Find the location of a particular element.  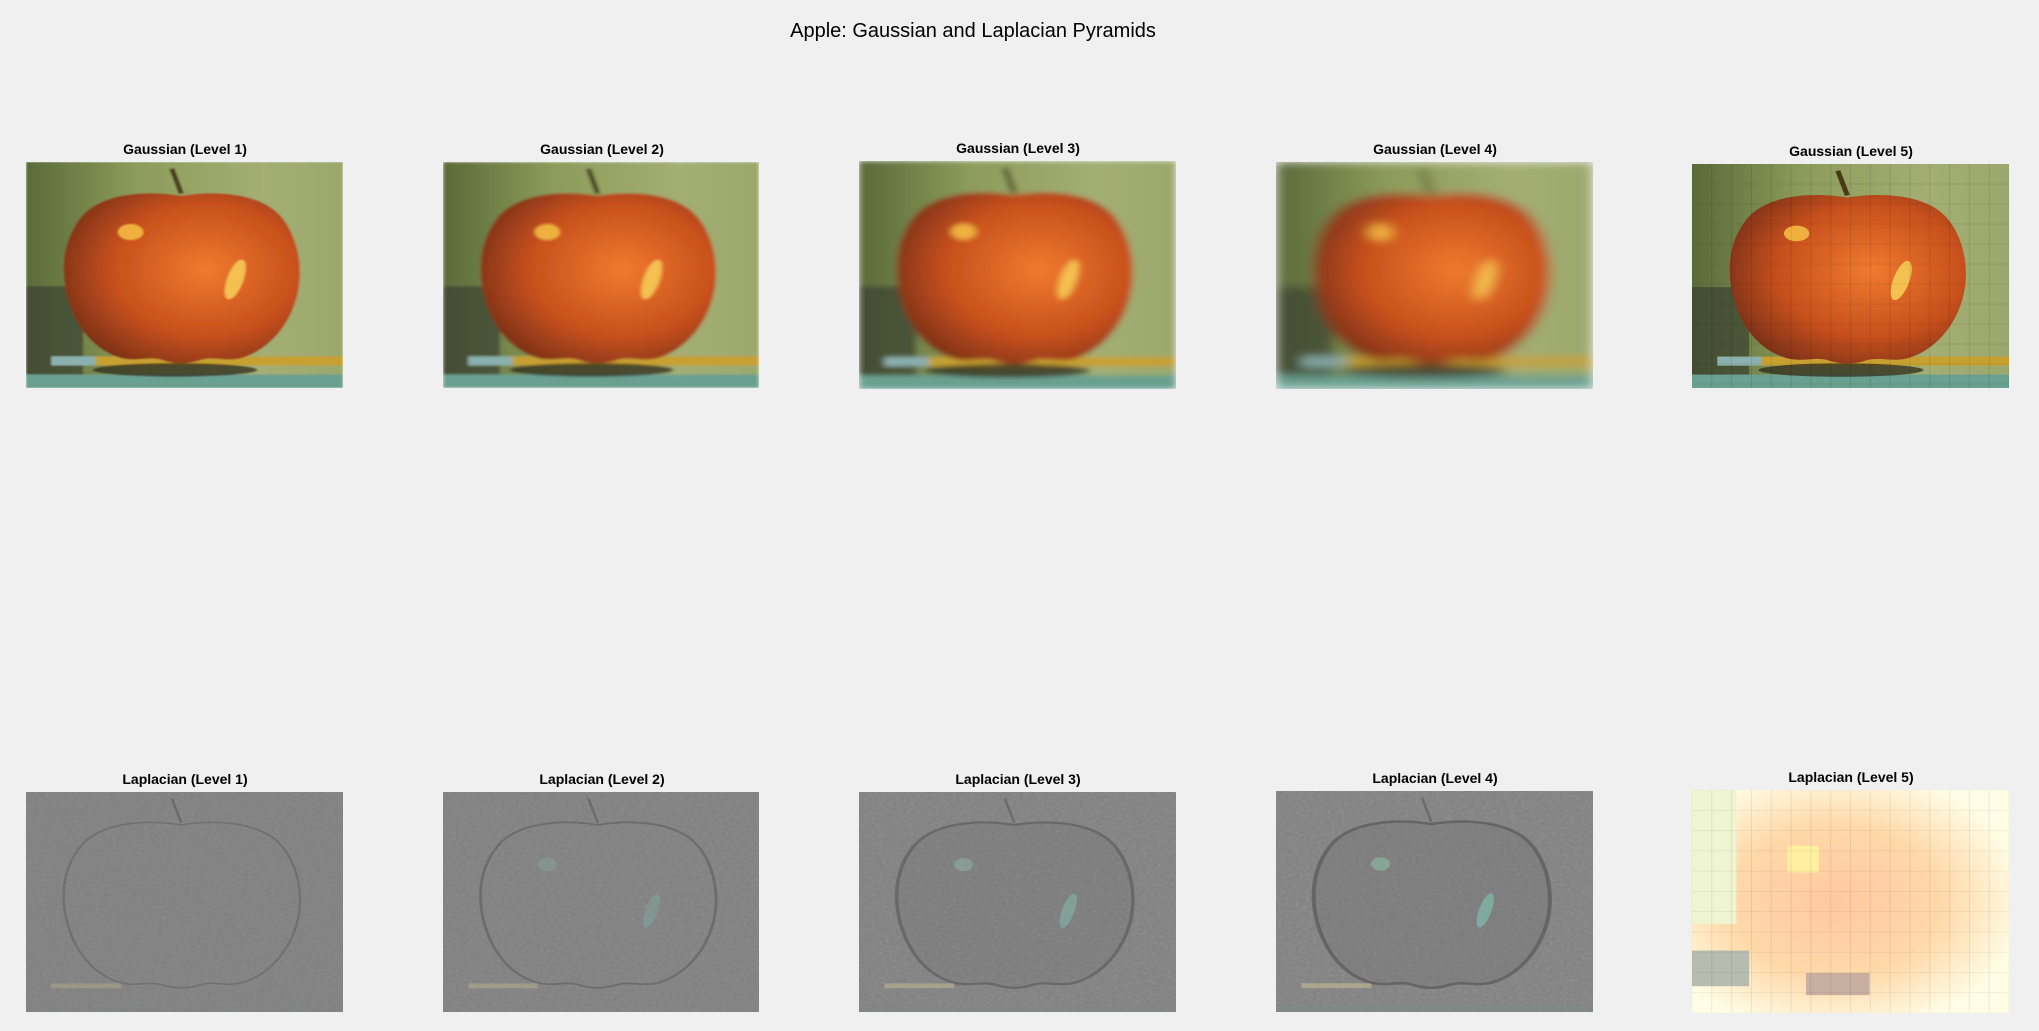

laplacian-panel-2: Laplacian (Level 2) is located at coordinates (602, 892).